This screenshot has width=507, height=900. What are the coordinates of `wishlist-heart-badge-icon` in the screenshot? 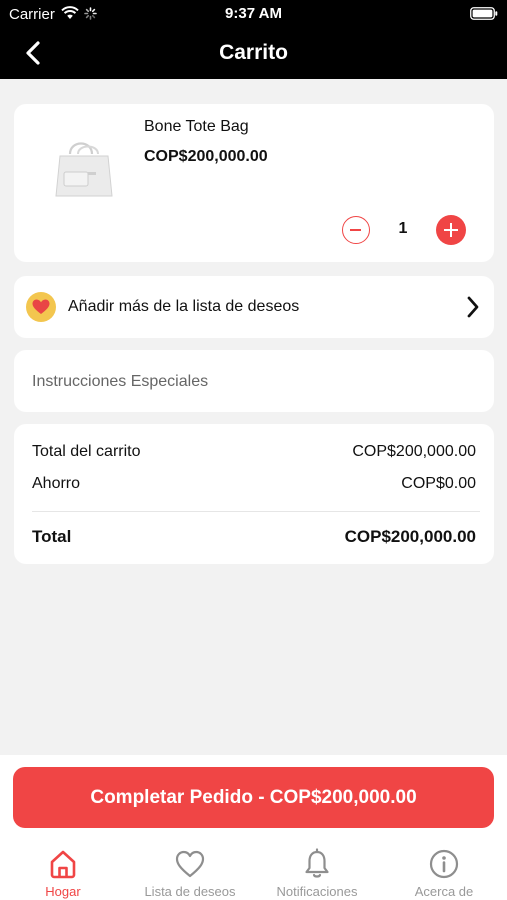 It's located at (41, 307).